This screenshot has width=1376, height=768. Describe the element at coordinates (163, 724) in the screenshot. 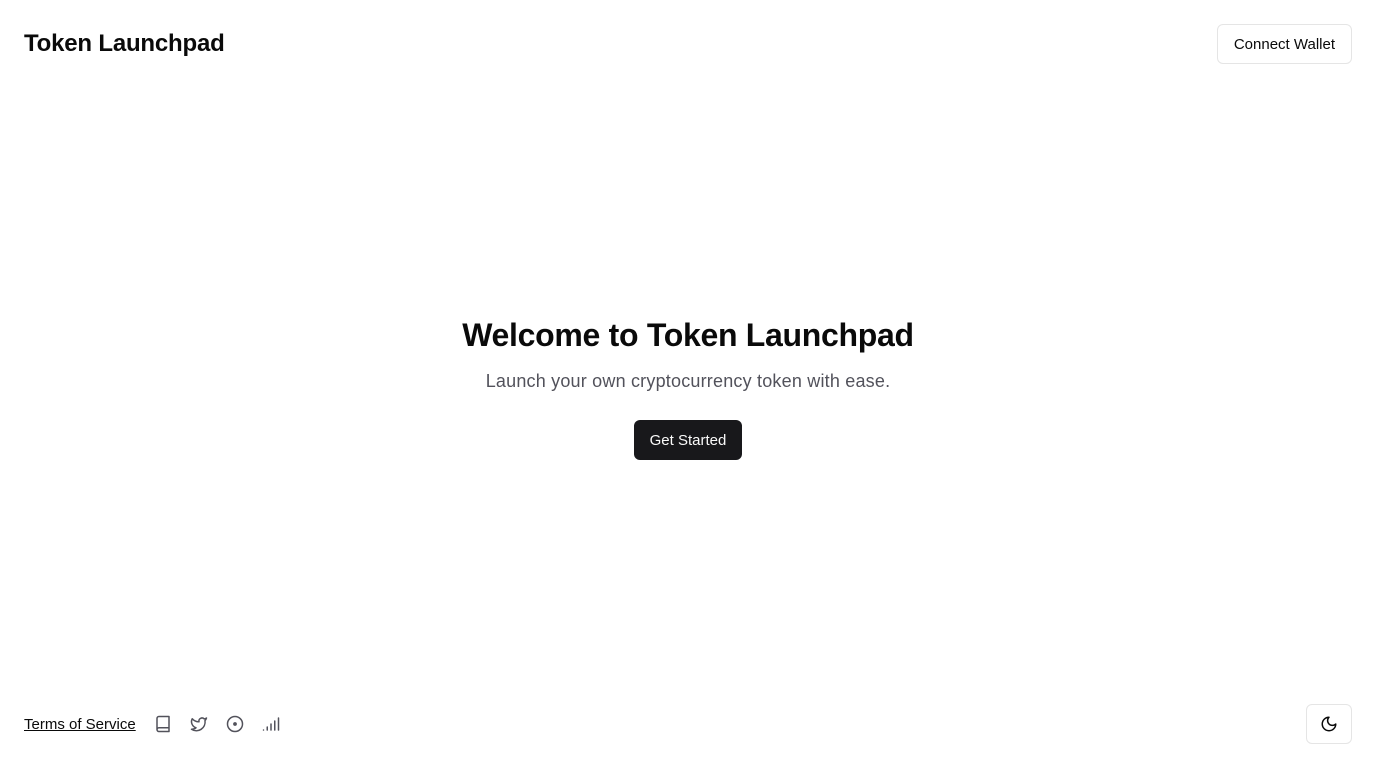

I see `book-icon` at that location.